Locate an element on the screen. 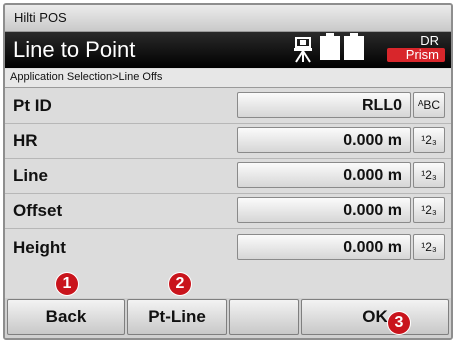  pt-line-button: Pt-Line is located at coordinates (177, 317).